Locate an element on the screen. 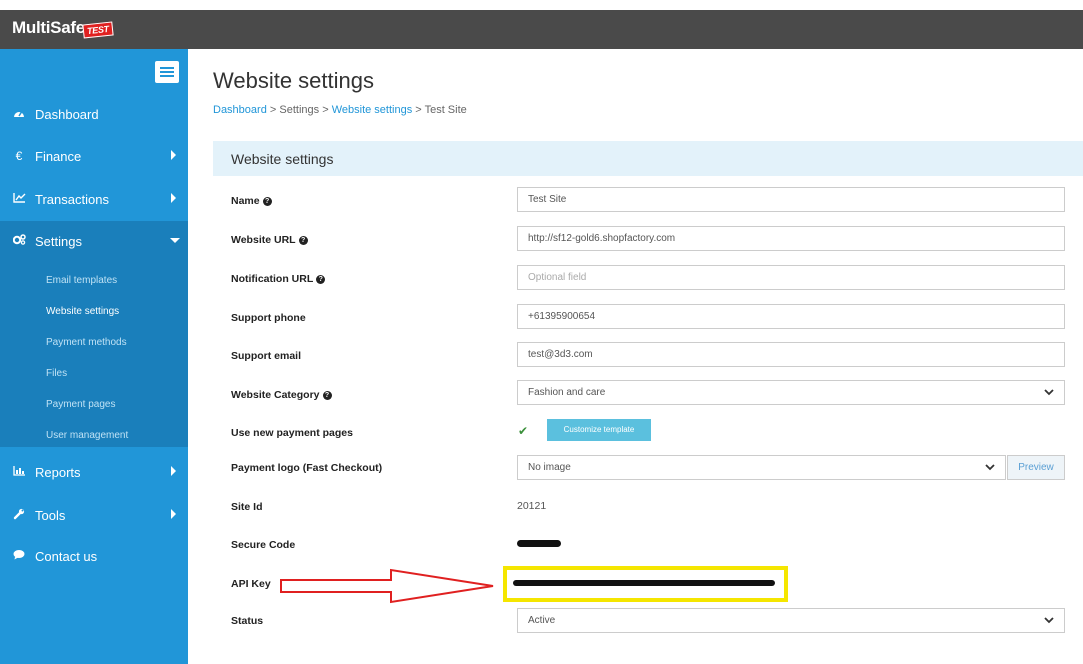  sidebar-item-transactions: Transactions is located at coordinates (94, 199).